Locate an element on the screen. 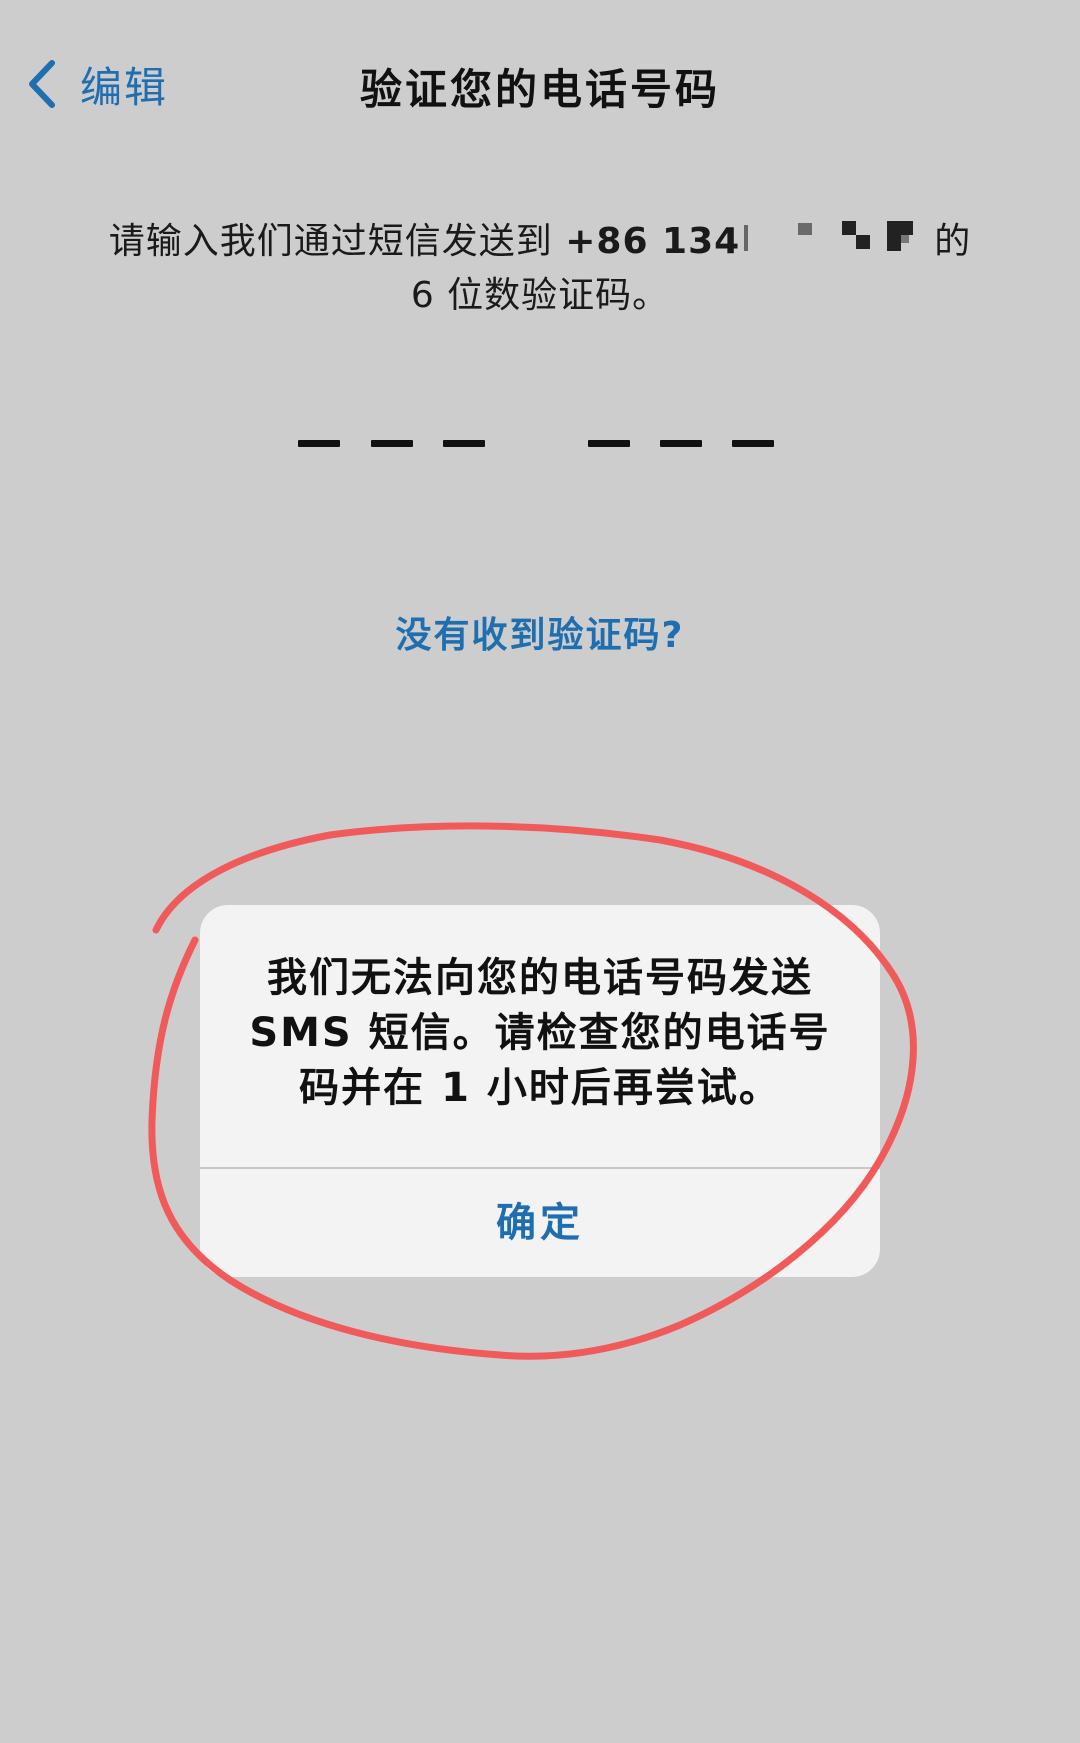 The image size is (1080, 1743). instruction-suffix: 的 is located at coordinates (953, 241).